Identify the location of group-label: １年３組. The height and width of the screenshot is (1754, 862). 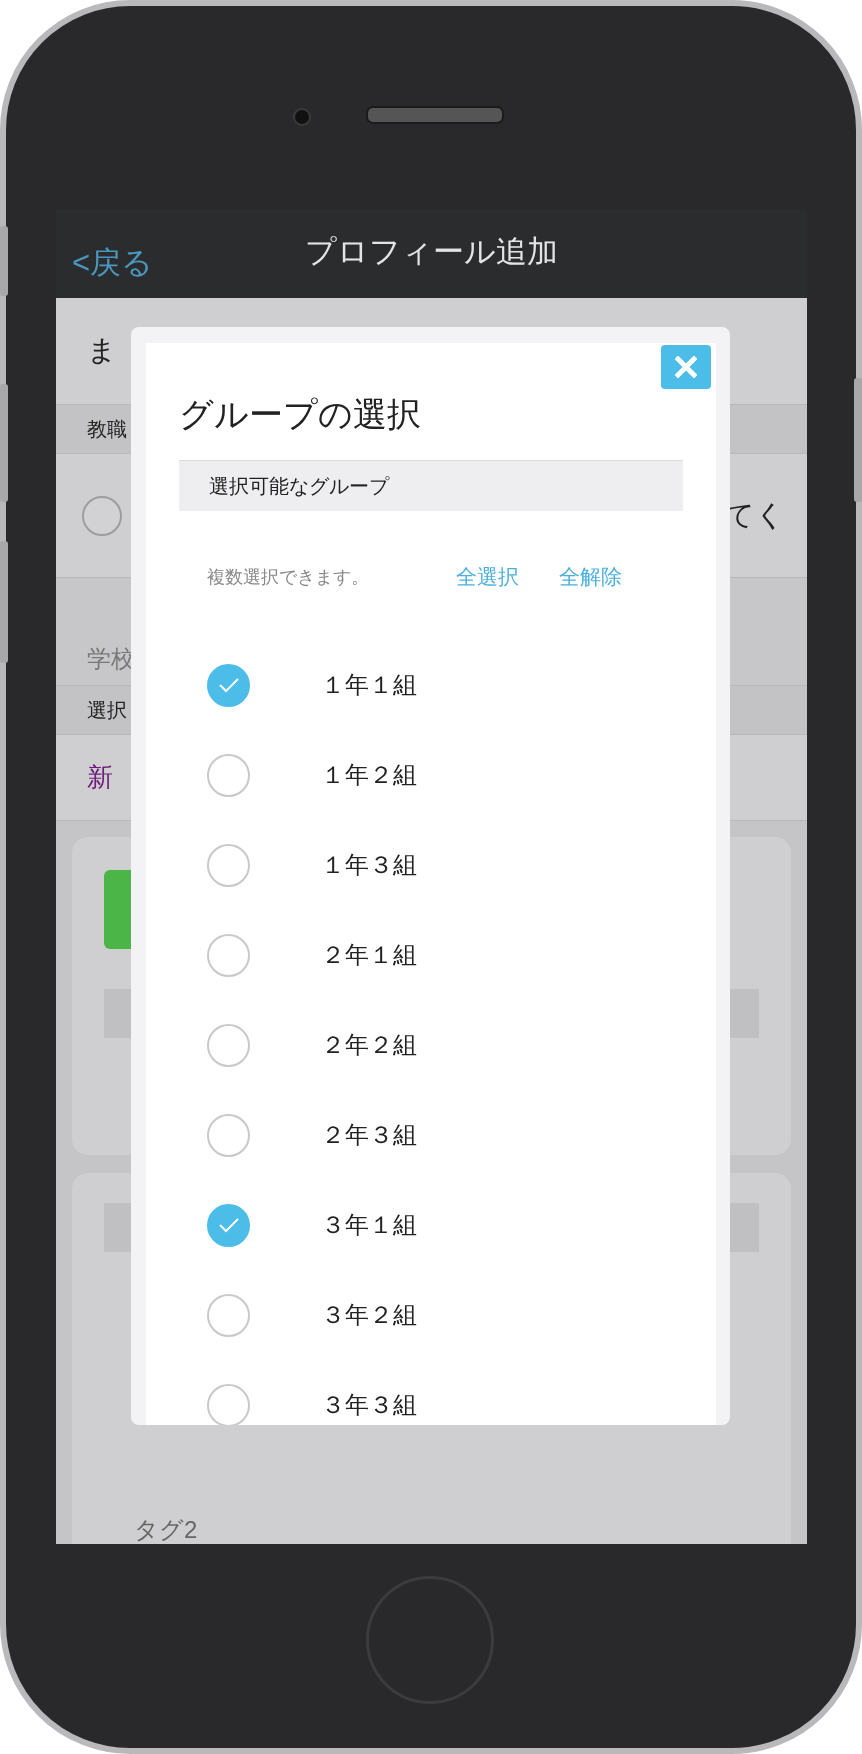
(369, 865).